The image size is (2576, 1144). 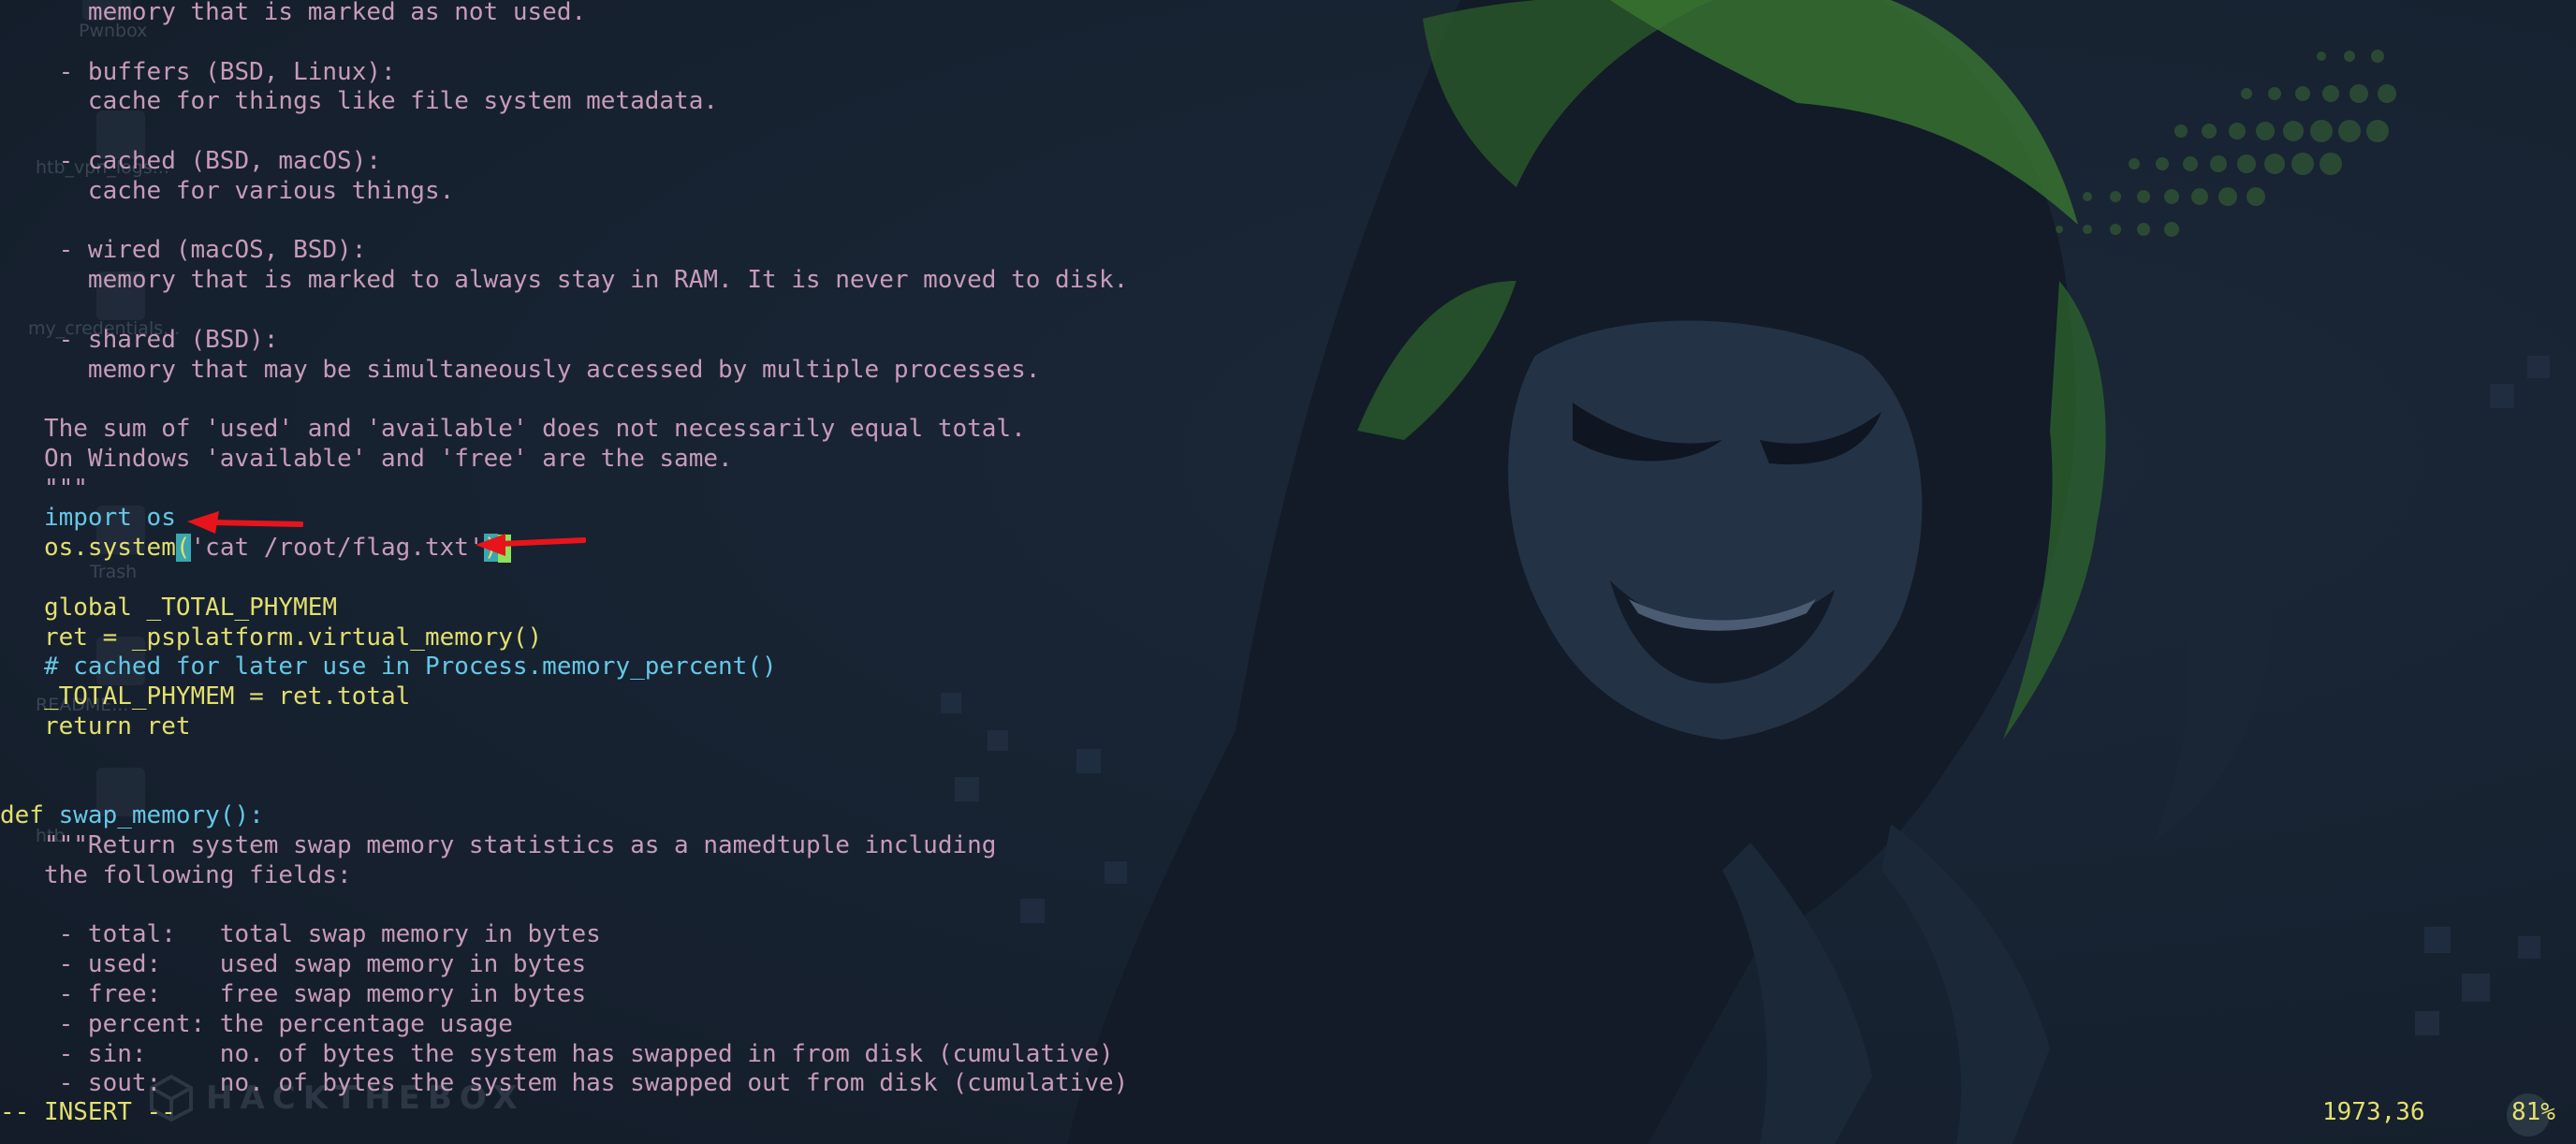 What do you see at coordinates (322, 964) in the screenshot?
I see `docstring-text: - used: used swap memory in bytes` at bounding box center [322, 964].